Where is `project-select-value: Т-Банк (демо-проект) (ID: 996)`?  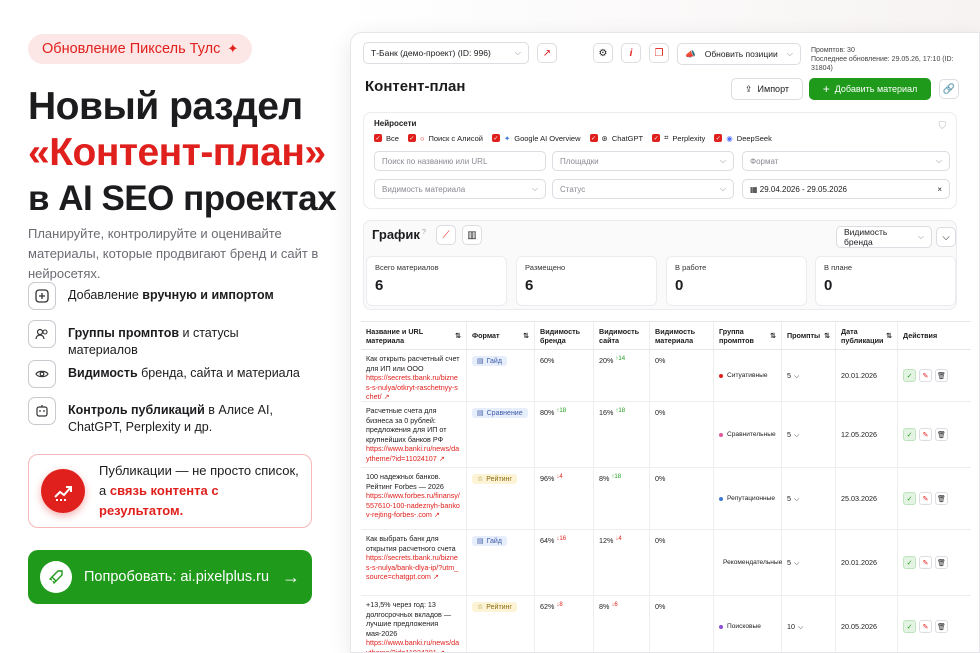
project-select-value: Т-Банк (демо-проект) (ID: 996) is located at coordinates (431, 53).